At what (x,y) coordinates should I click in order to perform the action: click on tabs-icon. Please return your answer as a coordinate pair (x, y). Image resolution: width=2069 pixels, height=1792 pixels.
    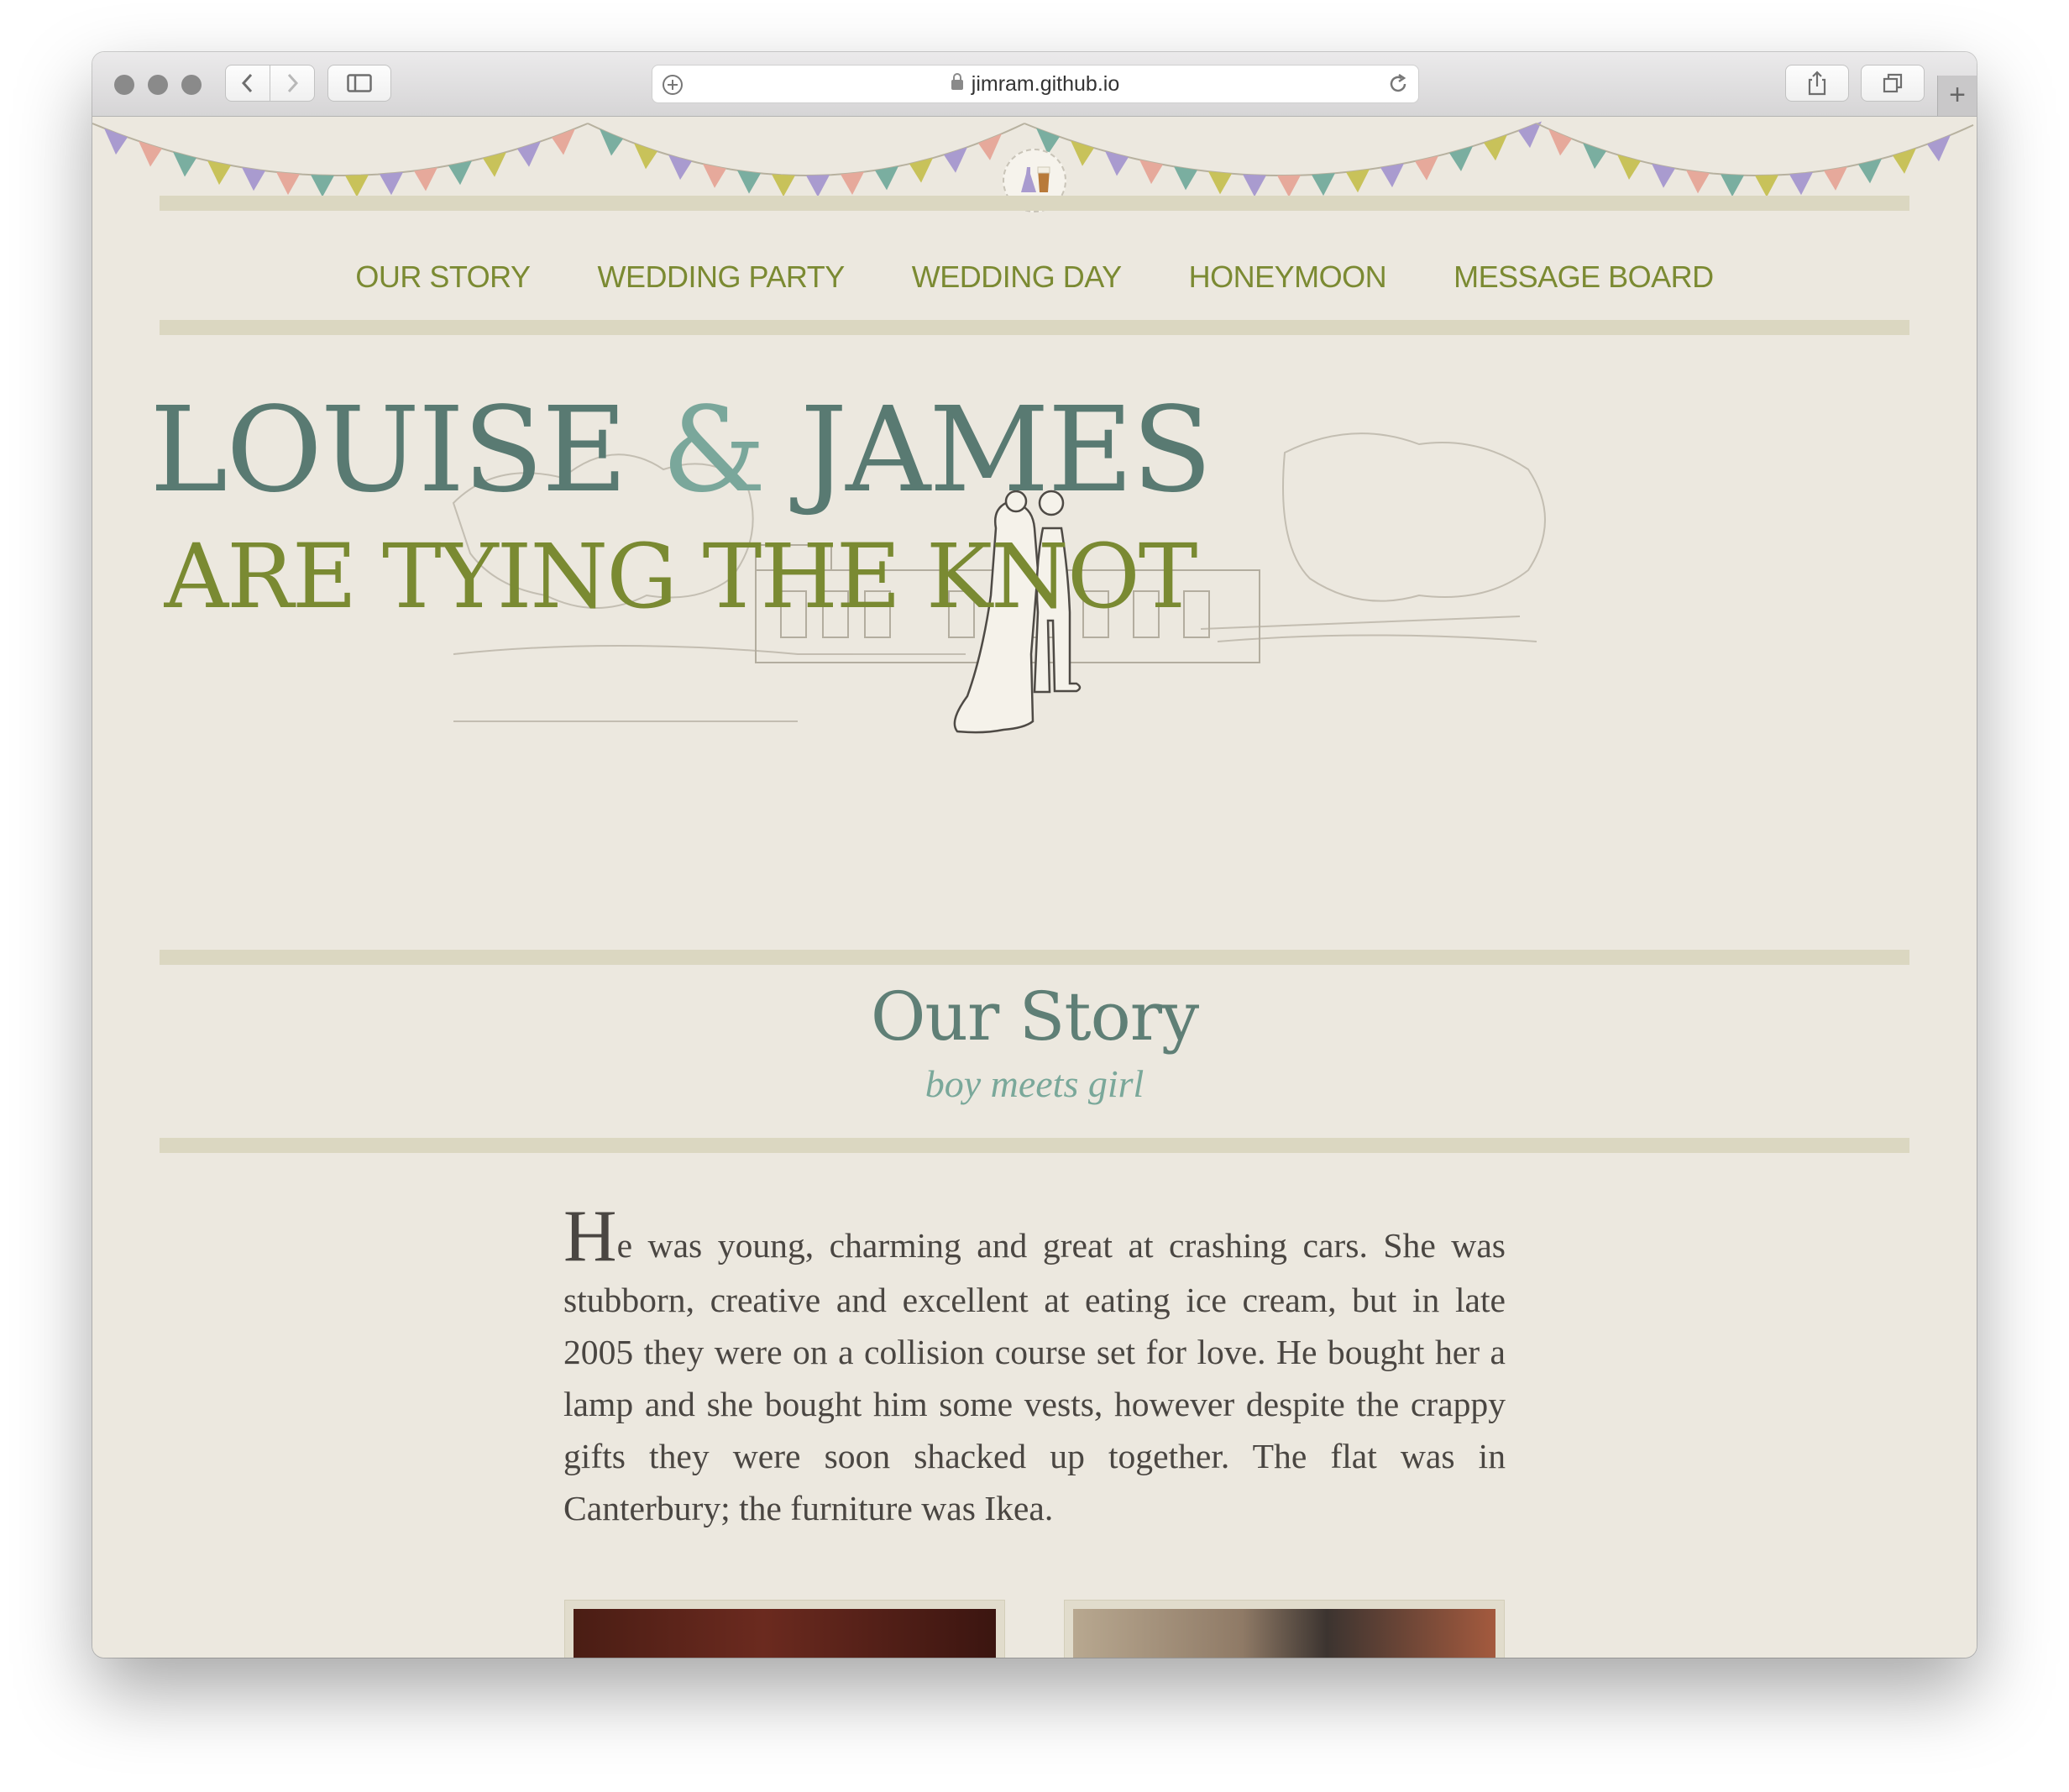
    Looking at the image, I should click on (1893, 83).